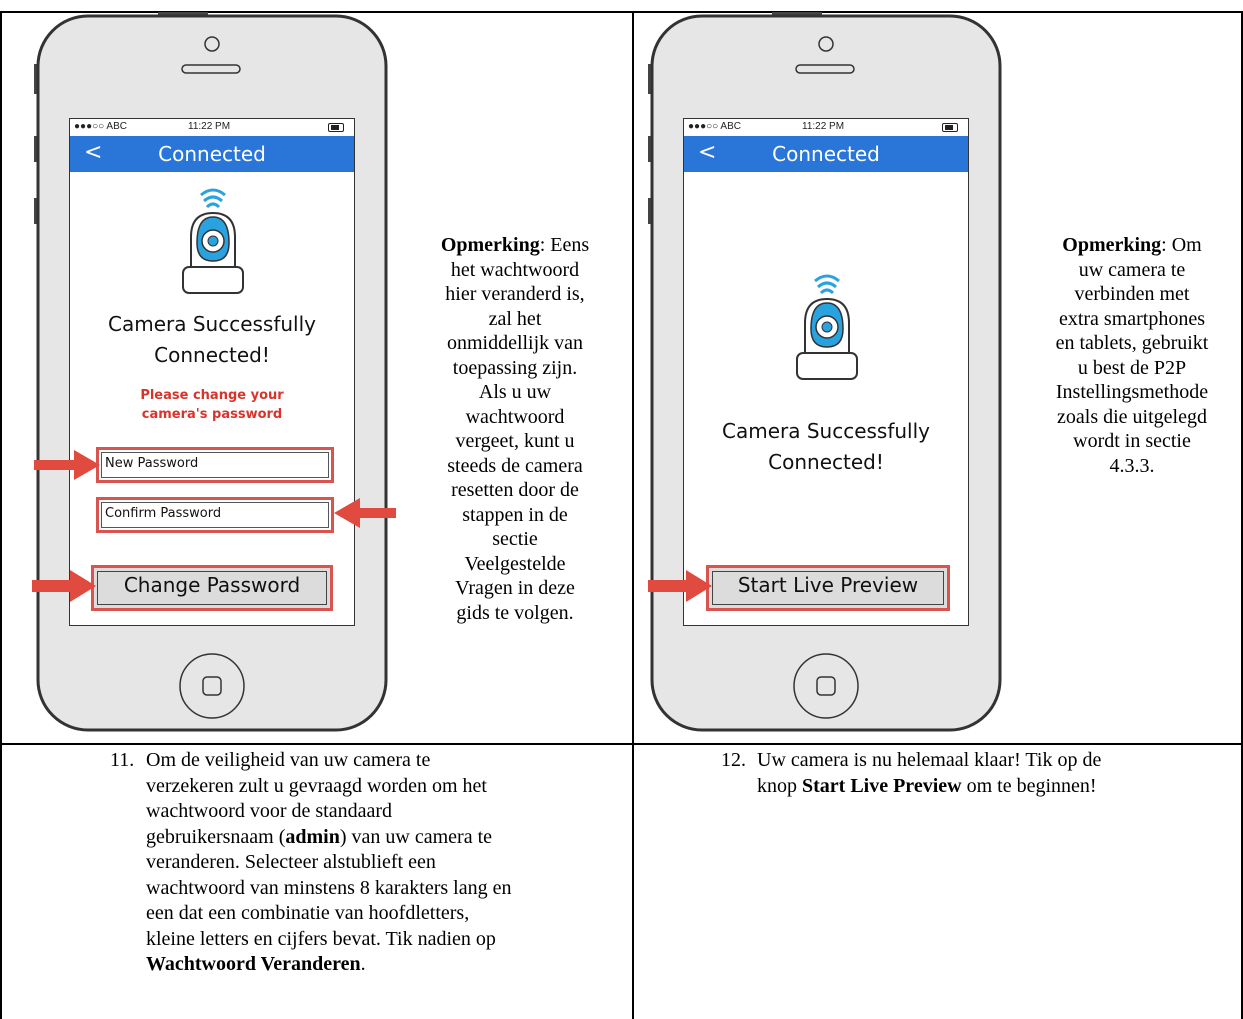  Describe the element at coordinates (1132, 269) in the screenshot. I see `note-right-line: uw camera te` at that location.